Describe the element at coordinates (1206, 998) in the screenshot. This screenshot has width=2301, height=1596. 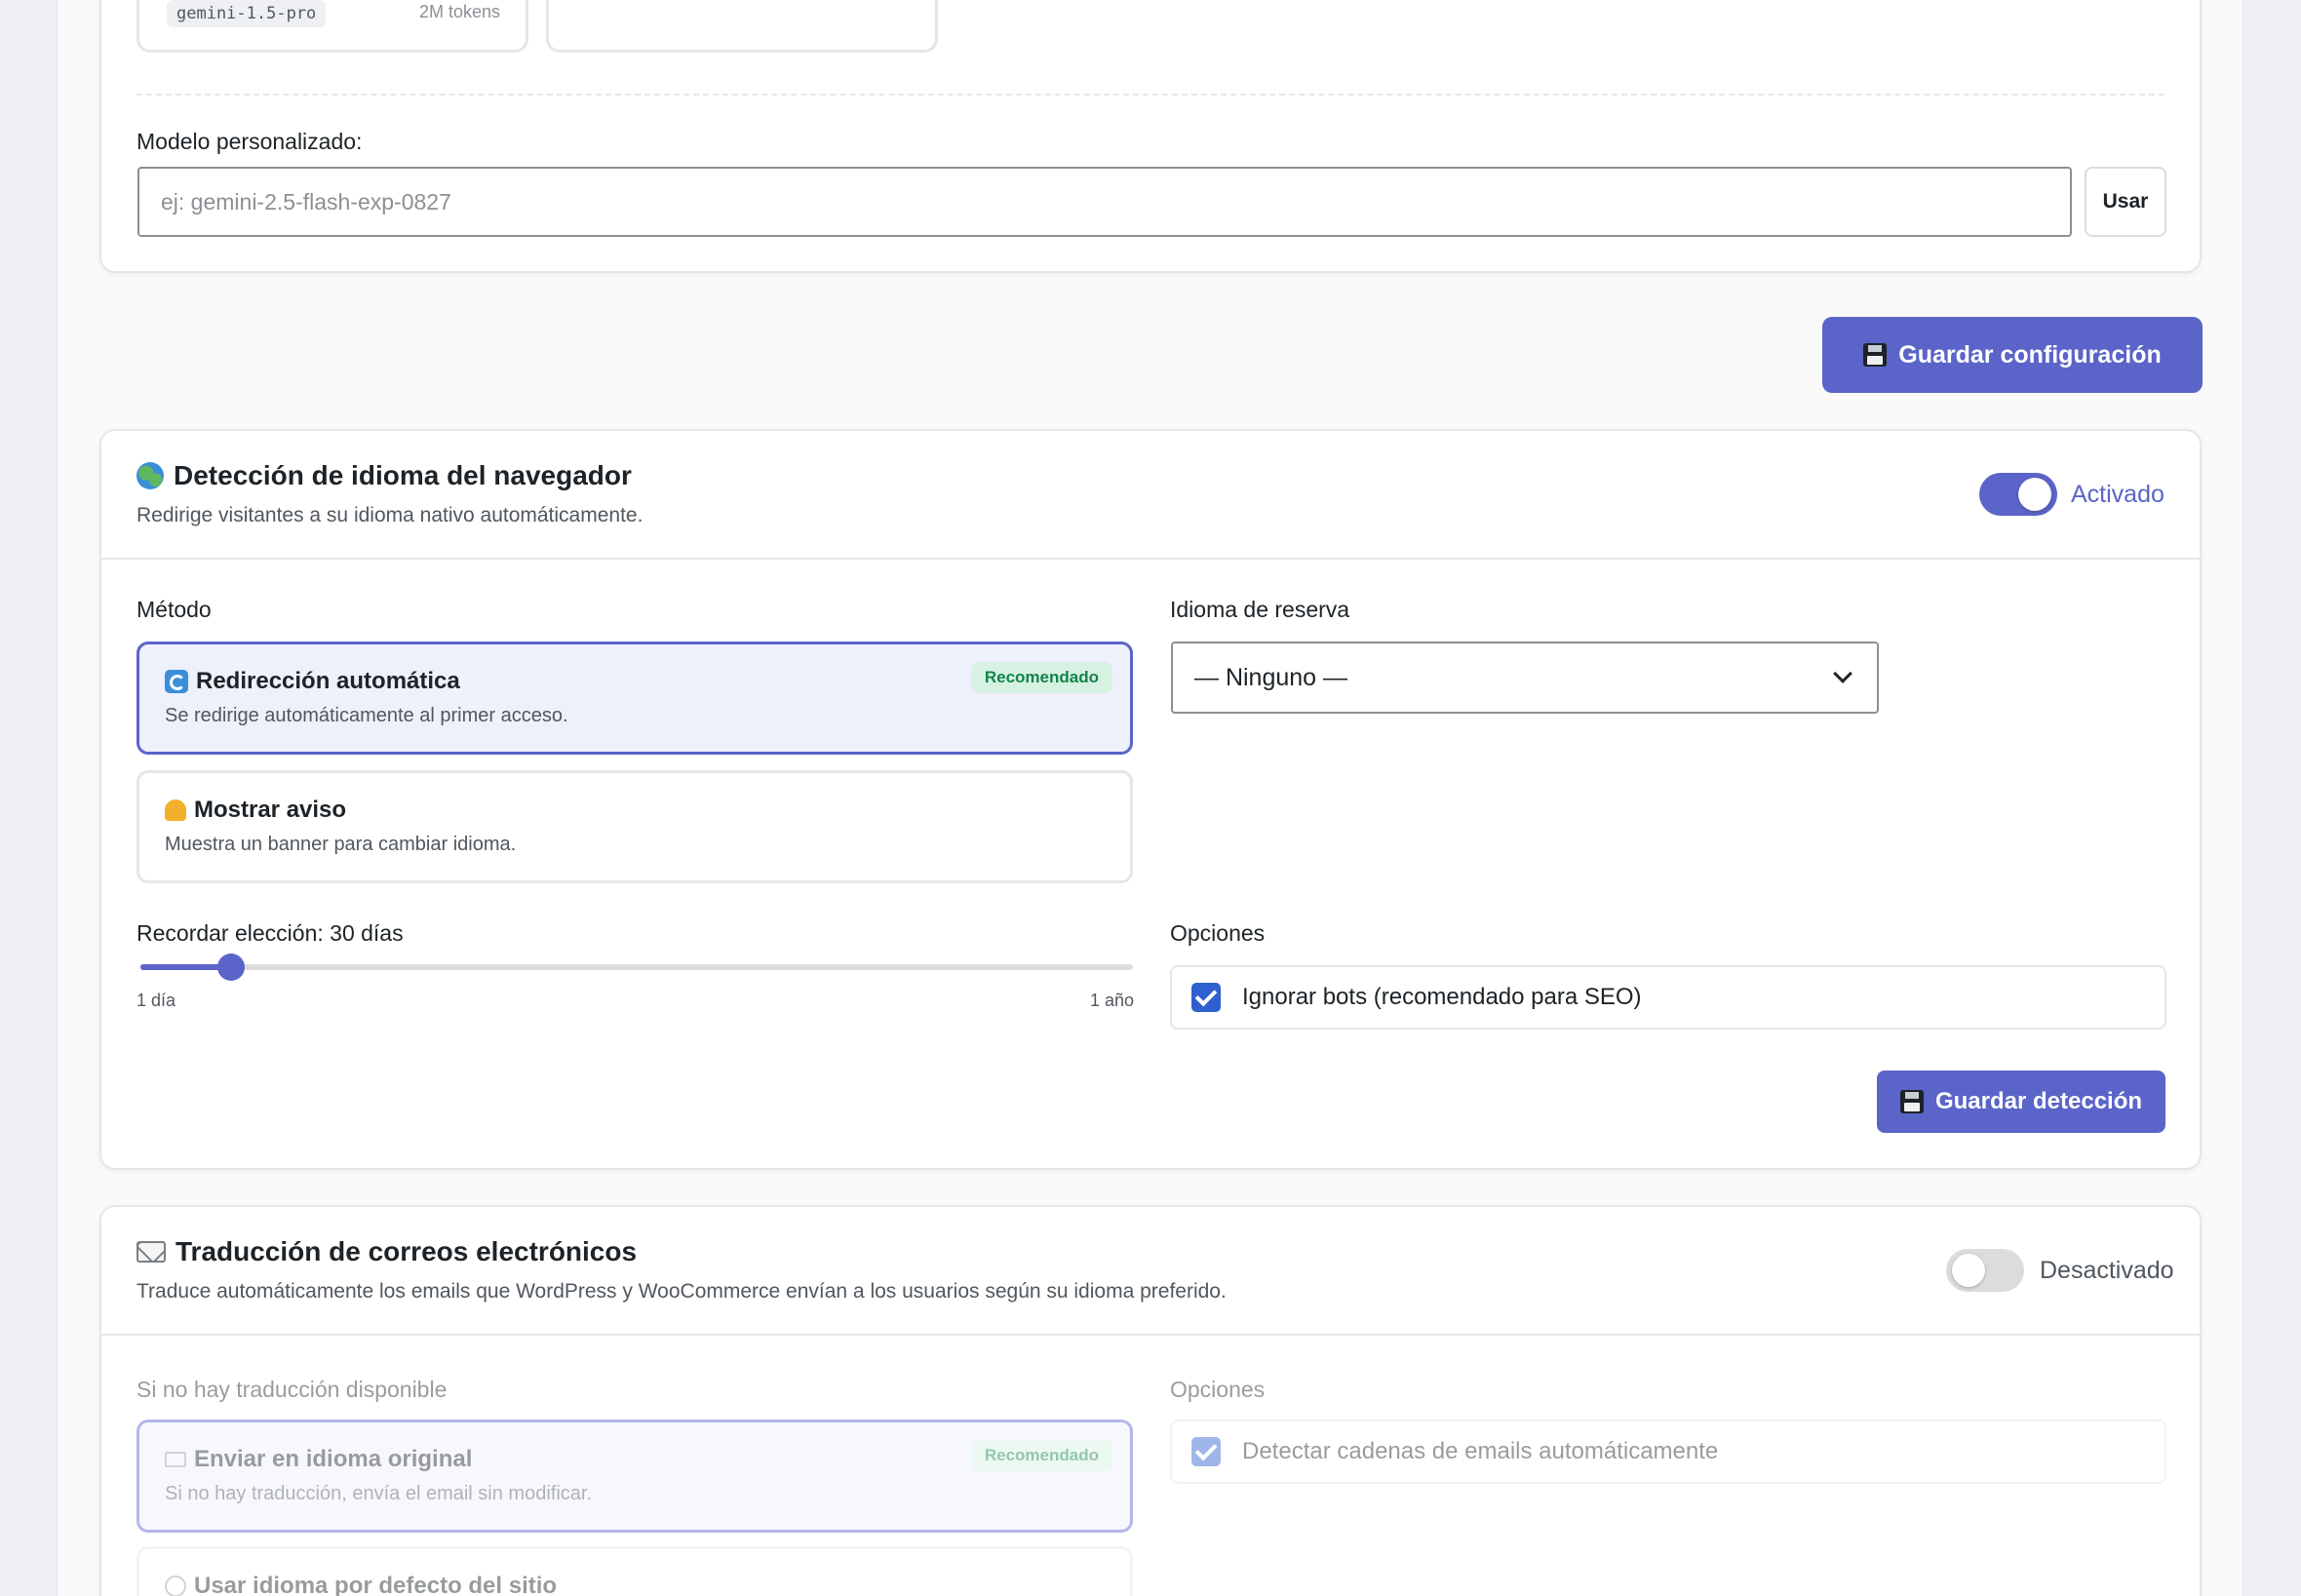
I see `ignore-bots-checkbox` at that location.